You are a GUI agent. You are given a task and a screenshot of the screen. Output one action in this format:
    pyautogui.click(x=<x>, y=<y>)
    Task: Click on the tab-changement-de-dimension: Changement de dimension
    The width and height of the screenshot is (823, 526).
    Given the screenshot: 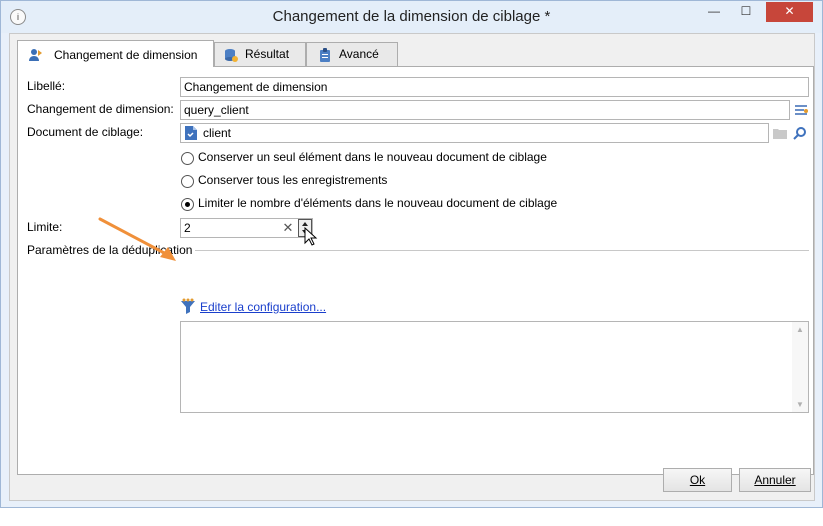 What is the action you would take?
    pyautogui.click(x=115, y=53)
    